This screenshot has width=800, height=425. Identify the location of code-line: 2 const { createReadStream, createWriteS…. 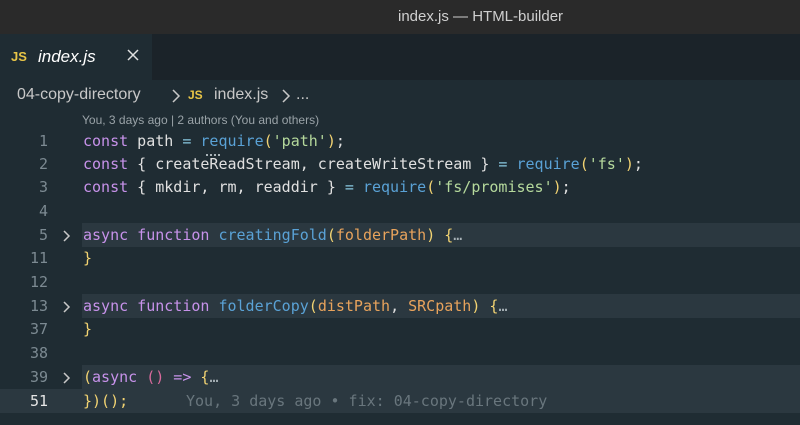
(400, 164).